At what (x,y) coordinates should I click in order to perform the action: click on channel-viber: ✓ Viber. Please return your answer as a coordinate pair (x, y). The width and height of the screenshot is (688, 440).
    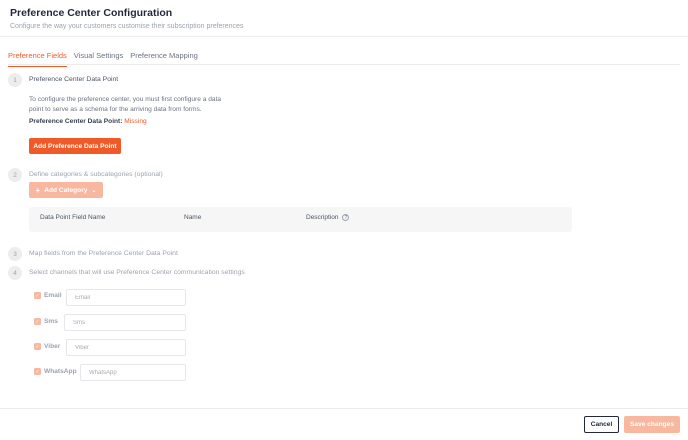
    Looking at the image, I should click on (47, 346).